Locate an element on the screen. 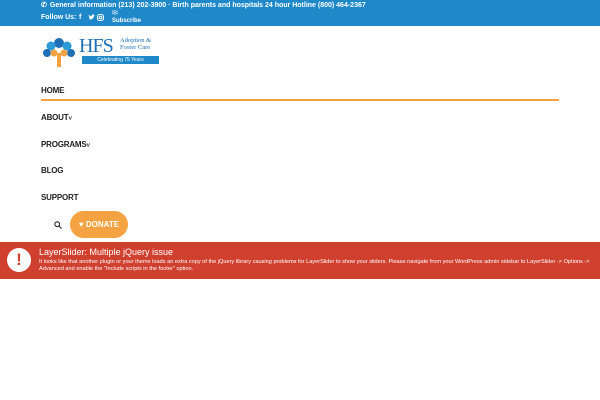  nav-support: SUPPORT is located at coordinates (59, 197).